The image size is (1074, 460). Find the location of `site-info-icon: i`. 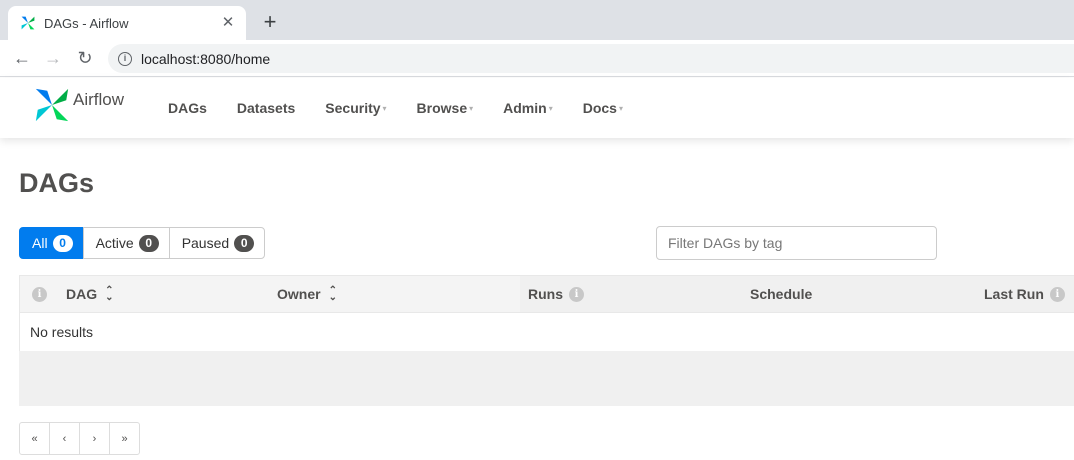

site-info-icon: i is located at coordinates (125, 58).